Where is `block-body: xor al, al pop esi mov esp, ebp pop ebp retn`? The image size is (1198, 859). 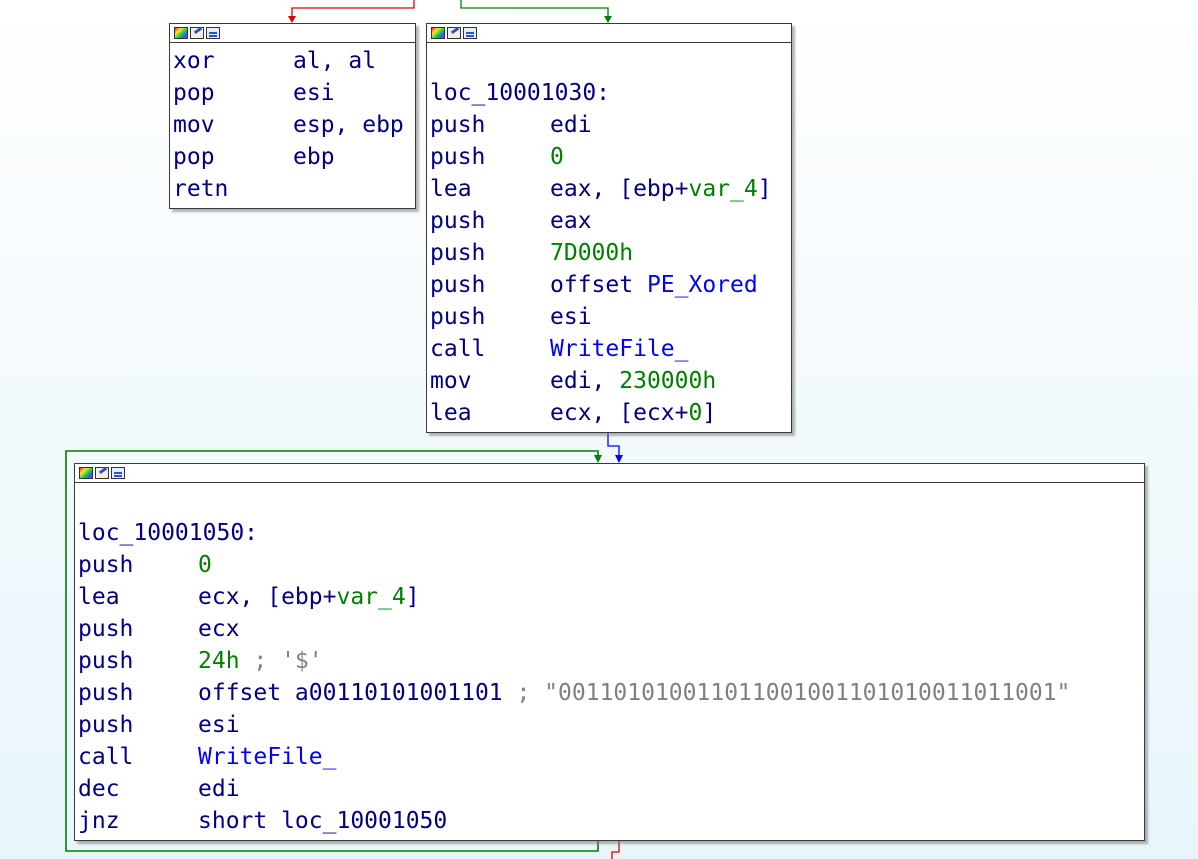
block-body: xor al, al pop esi mov esp, ebp pop ebp retn is located at coordinates (292, 124).